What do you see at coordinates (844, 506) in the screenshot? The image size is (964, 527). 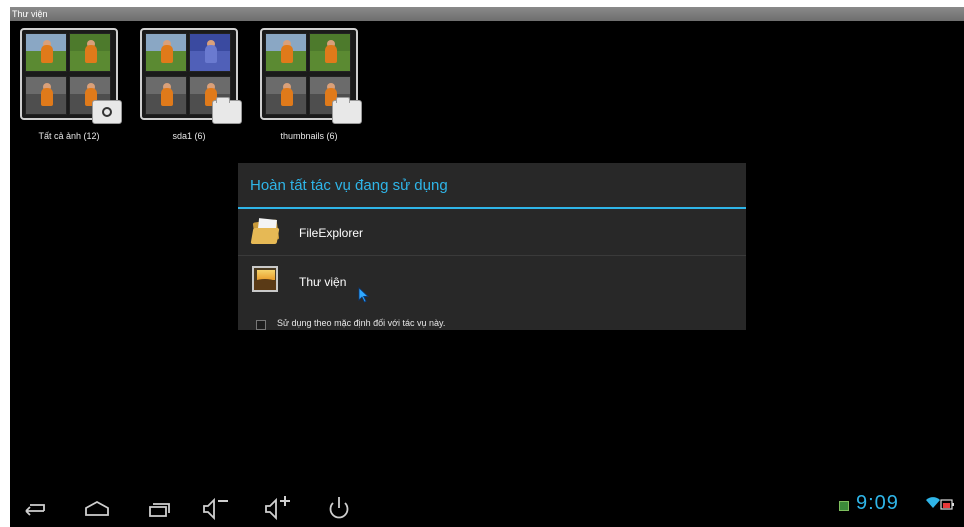 I see `notification-icon` at bounding box center [844, 506].